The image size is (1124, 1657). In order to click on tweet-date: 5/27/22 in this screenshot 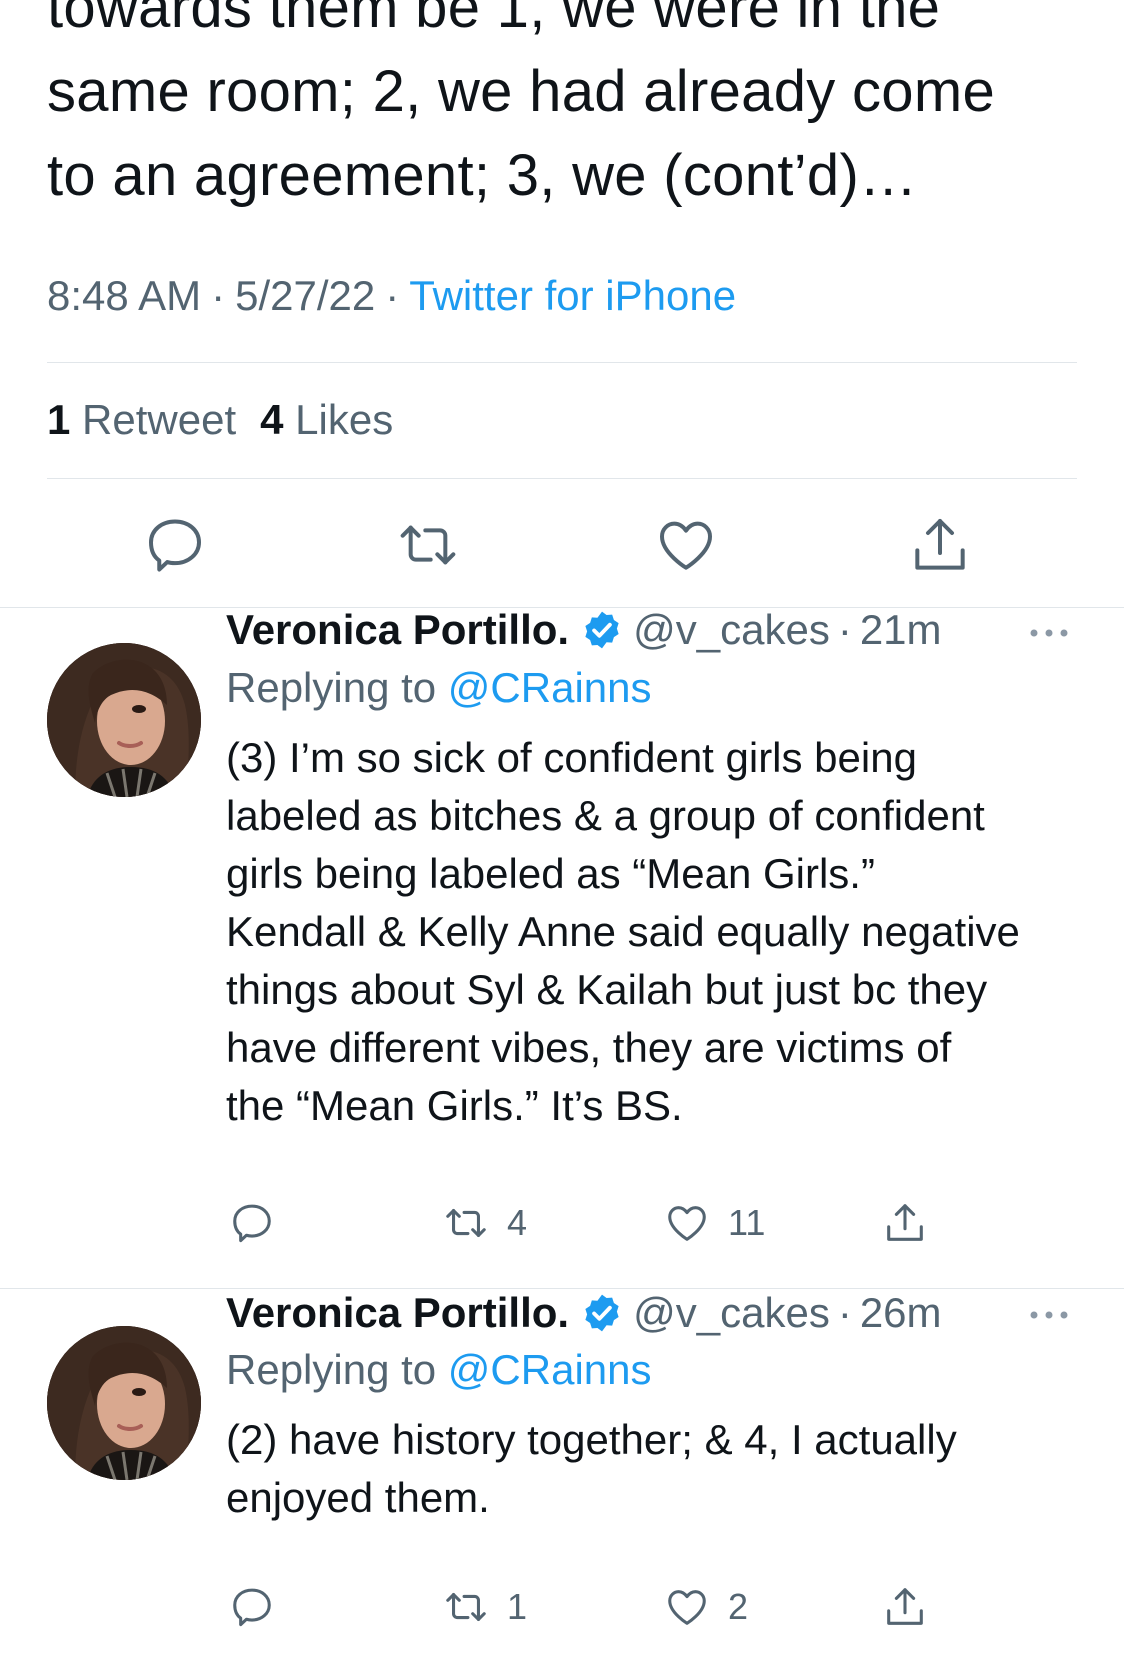, I will do `click(305, 295)`.